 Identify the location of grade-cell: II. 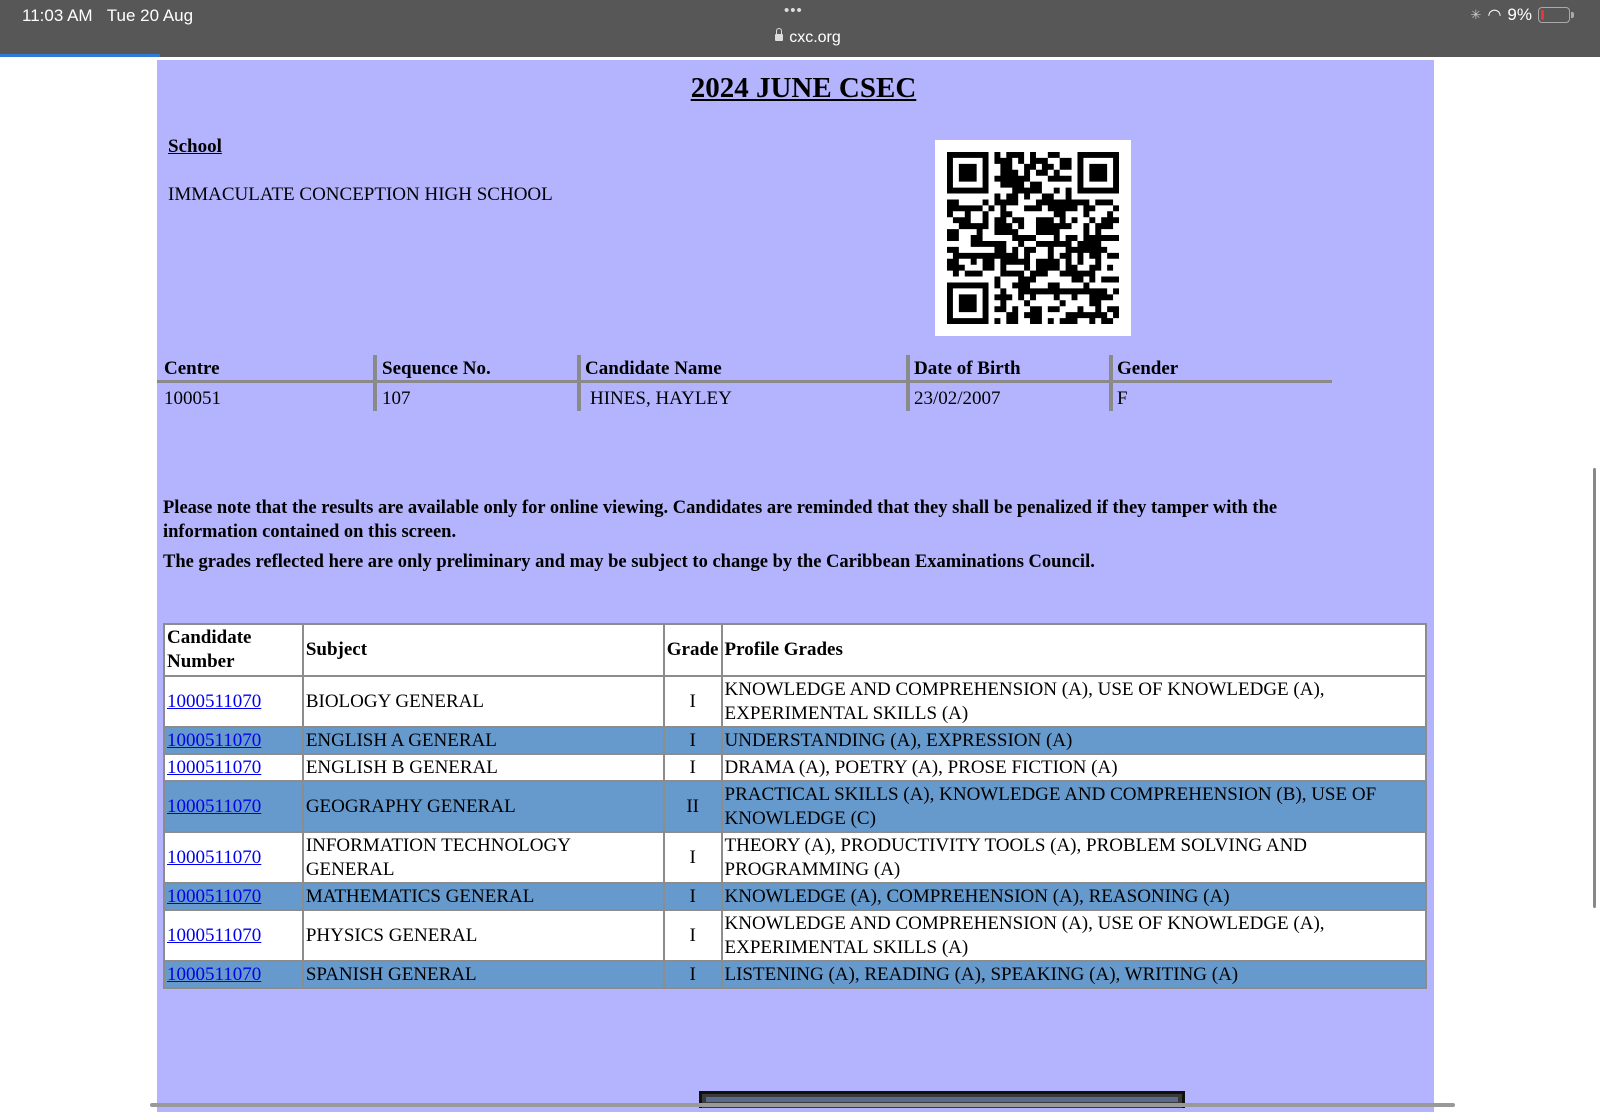
(692, 806).